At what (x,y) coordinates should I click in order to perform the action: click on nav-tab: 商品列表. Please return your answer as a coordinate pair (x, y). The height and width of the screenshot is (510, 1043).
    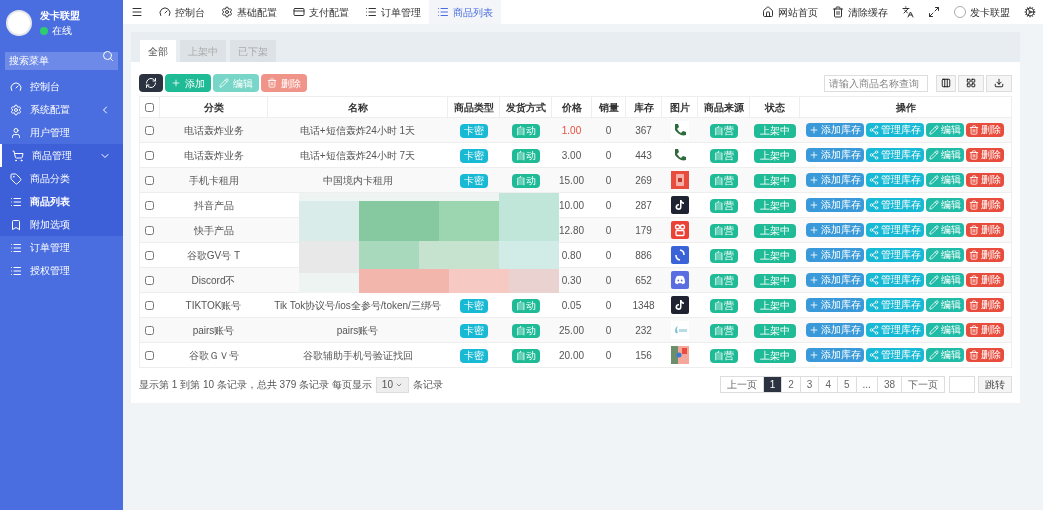
    Looking at the image, I should click on (465, 12).